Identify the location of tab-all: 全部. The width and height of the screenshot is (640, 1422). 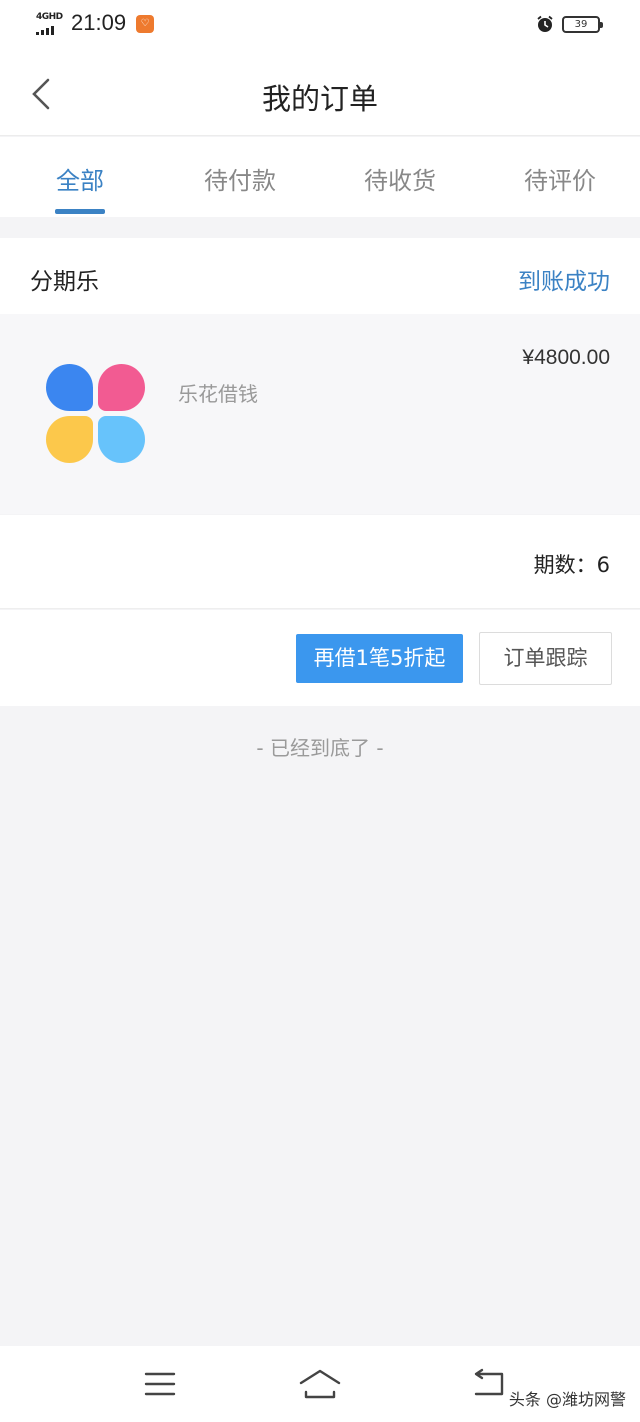
(80, 177).